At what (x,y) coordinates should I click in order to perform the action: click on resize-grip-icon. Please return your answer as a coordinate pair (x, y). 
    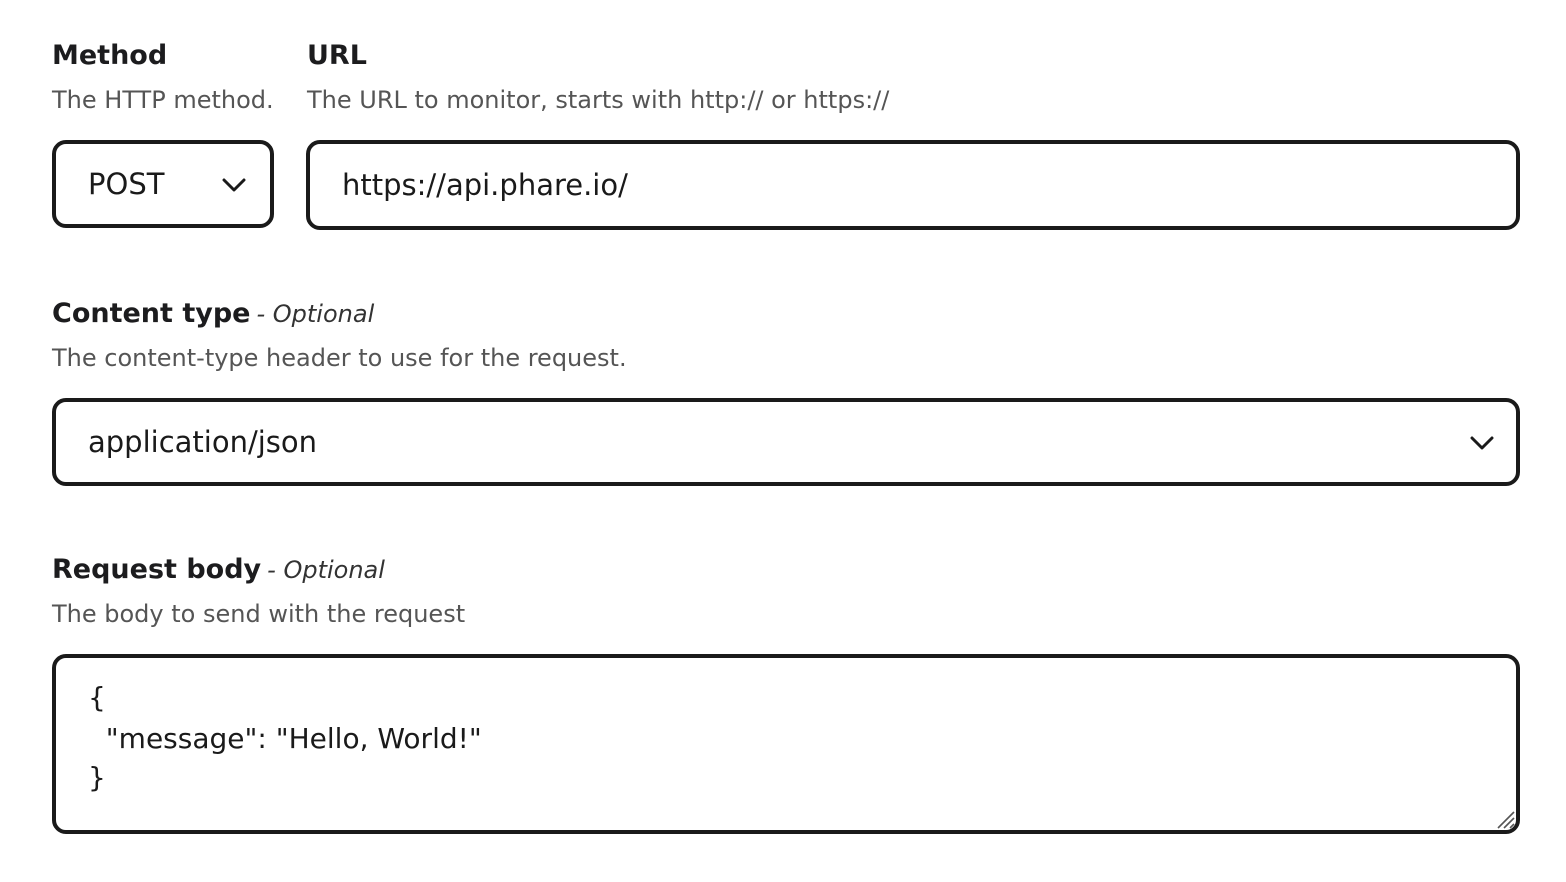
    Looking at the image, I should click on (1505, 819).